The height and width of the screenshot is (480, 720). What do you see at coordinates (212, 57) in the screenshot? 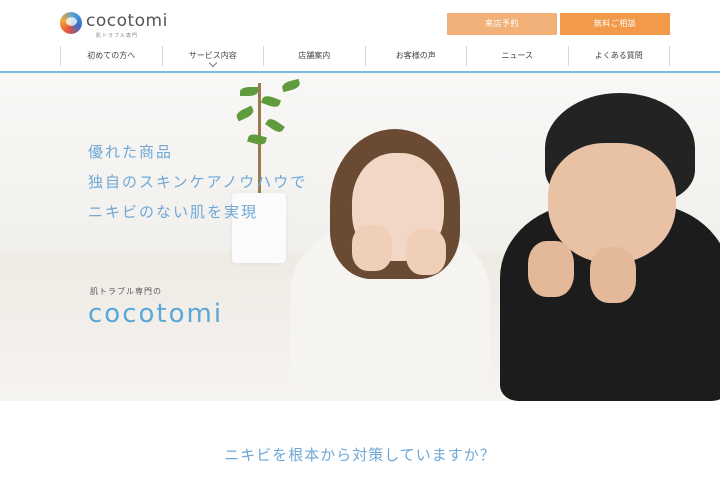
I see `nav-item-services: サービス内容` at bounding box center [212, 57].